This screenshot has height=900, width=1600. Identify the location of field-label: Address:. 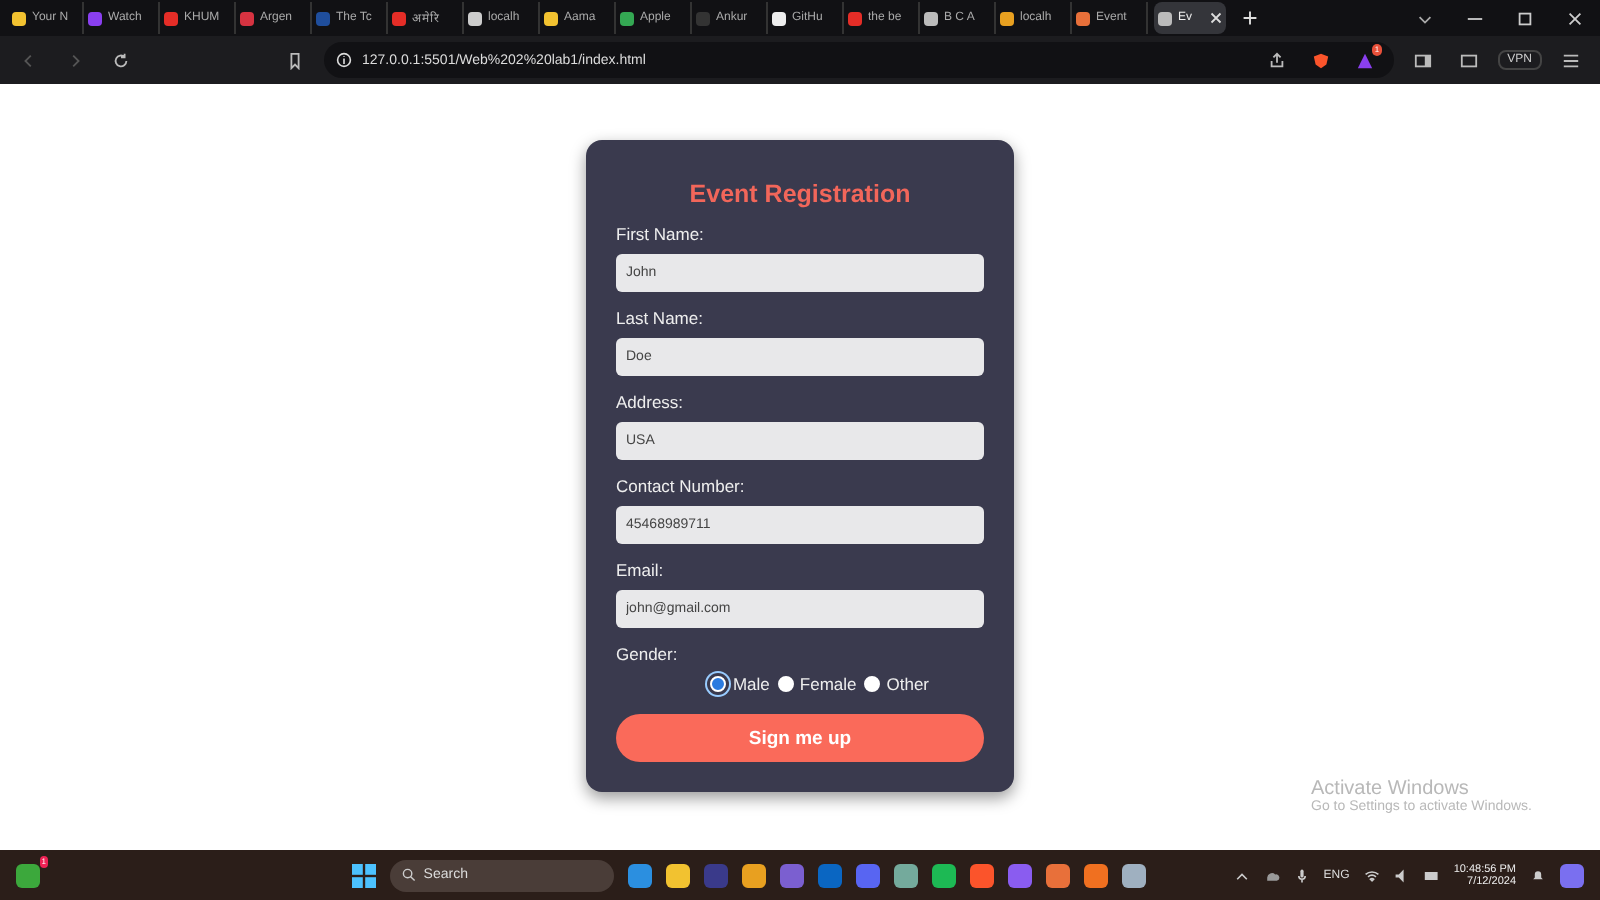
(651, 402).